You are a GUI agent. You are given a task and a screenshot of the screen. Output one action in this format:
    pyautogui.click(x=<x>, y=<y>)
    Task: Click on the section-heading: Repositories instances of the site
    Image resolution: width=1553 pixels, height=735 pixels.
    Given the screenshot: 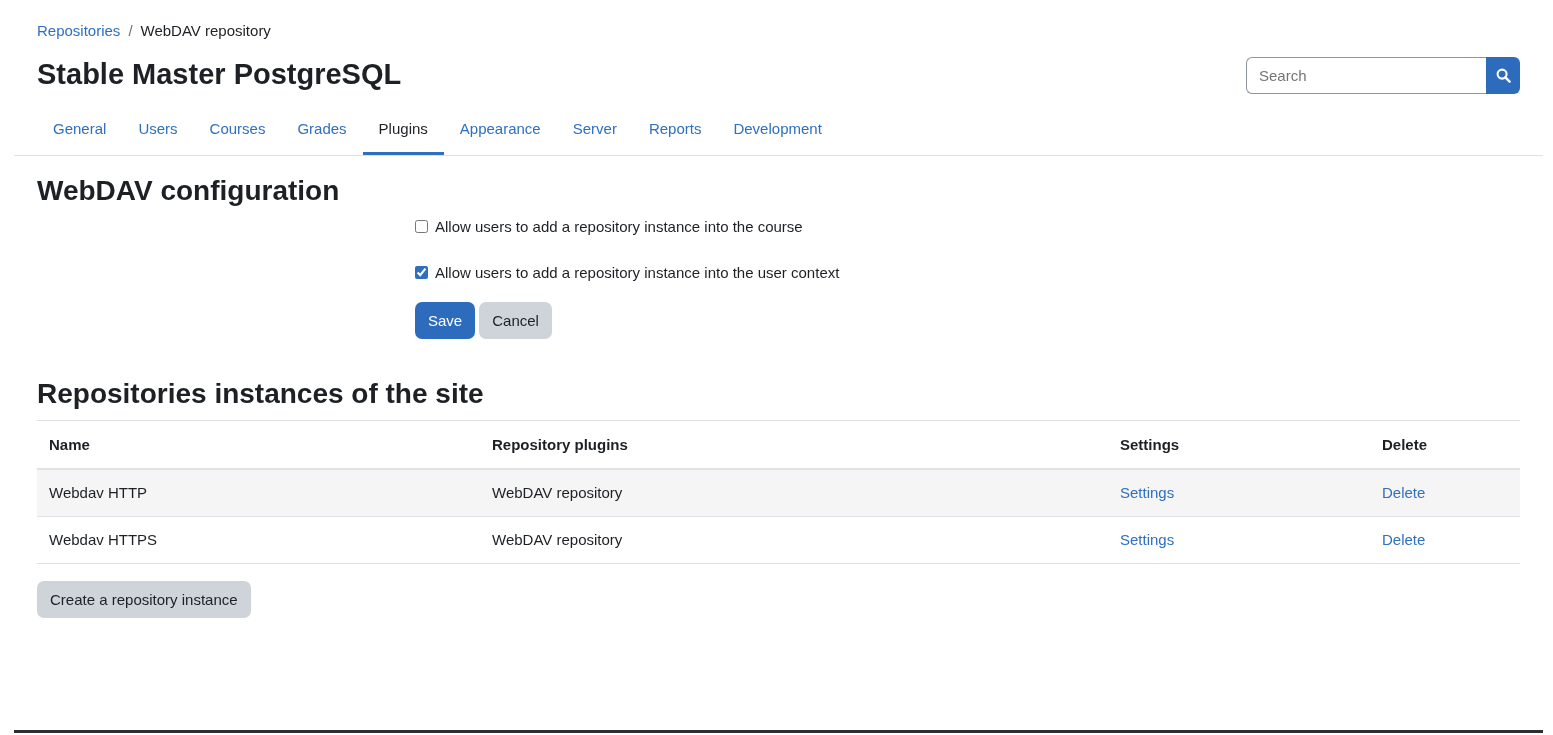 What is the action you would take?
    pyautogui.click(x=261, y=394)
    